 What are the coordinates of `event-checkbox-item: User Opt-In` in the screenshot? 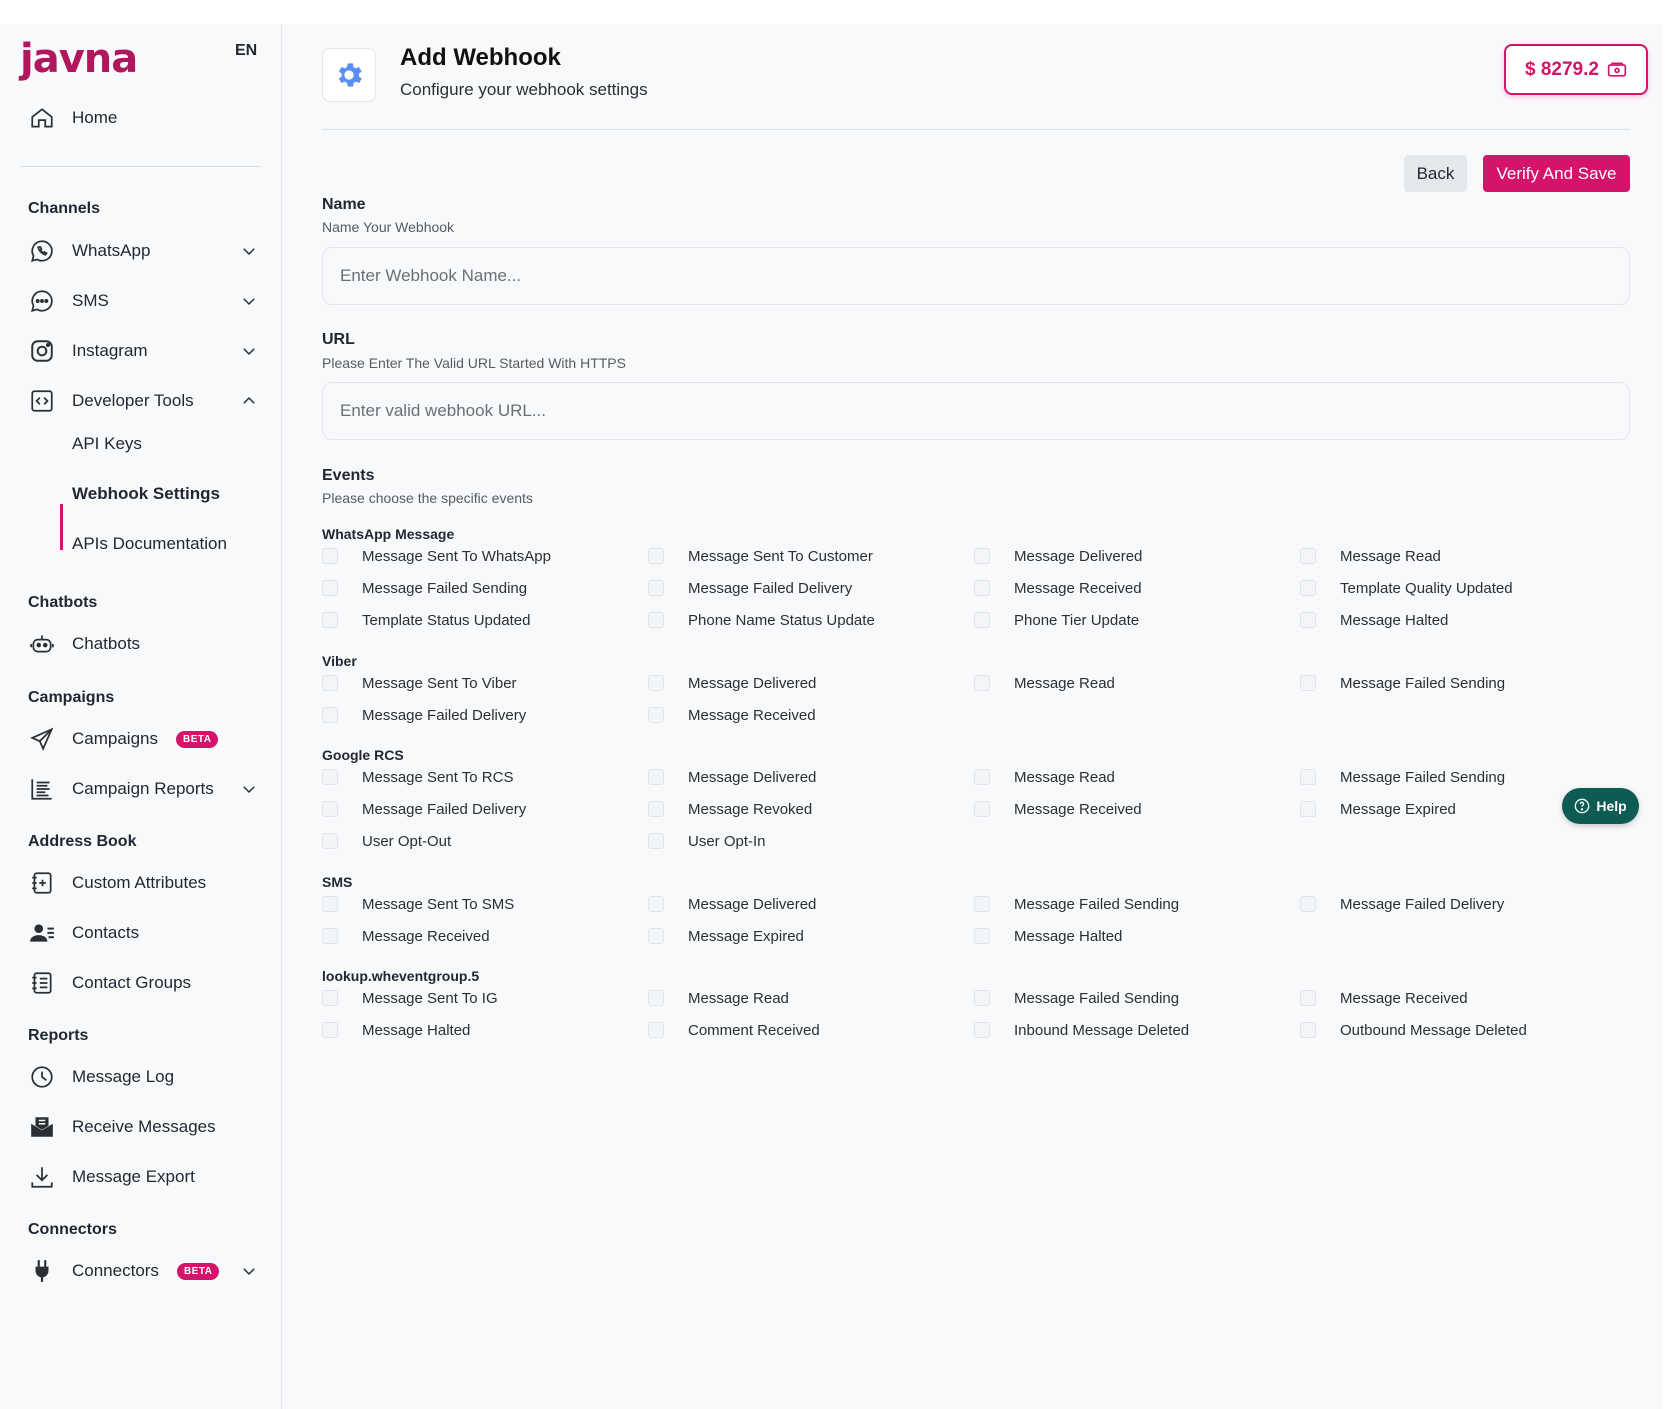 It's located at (707, 841).